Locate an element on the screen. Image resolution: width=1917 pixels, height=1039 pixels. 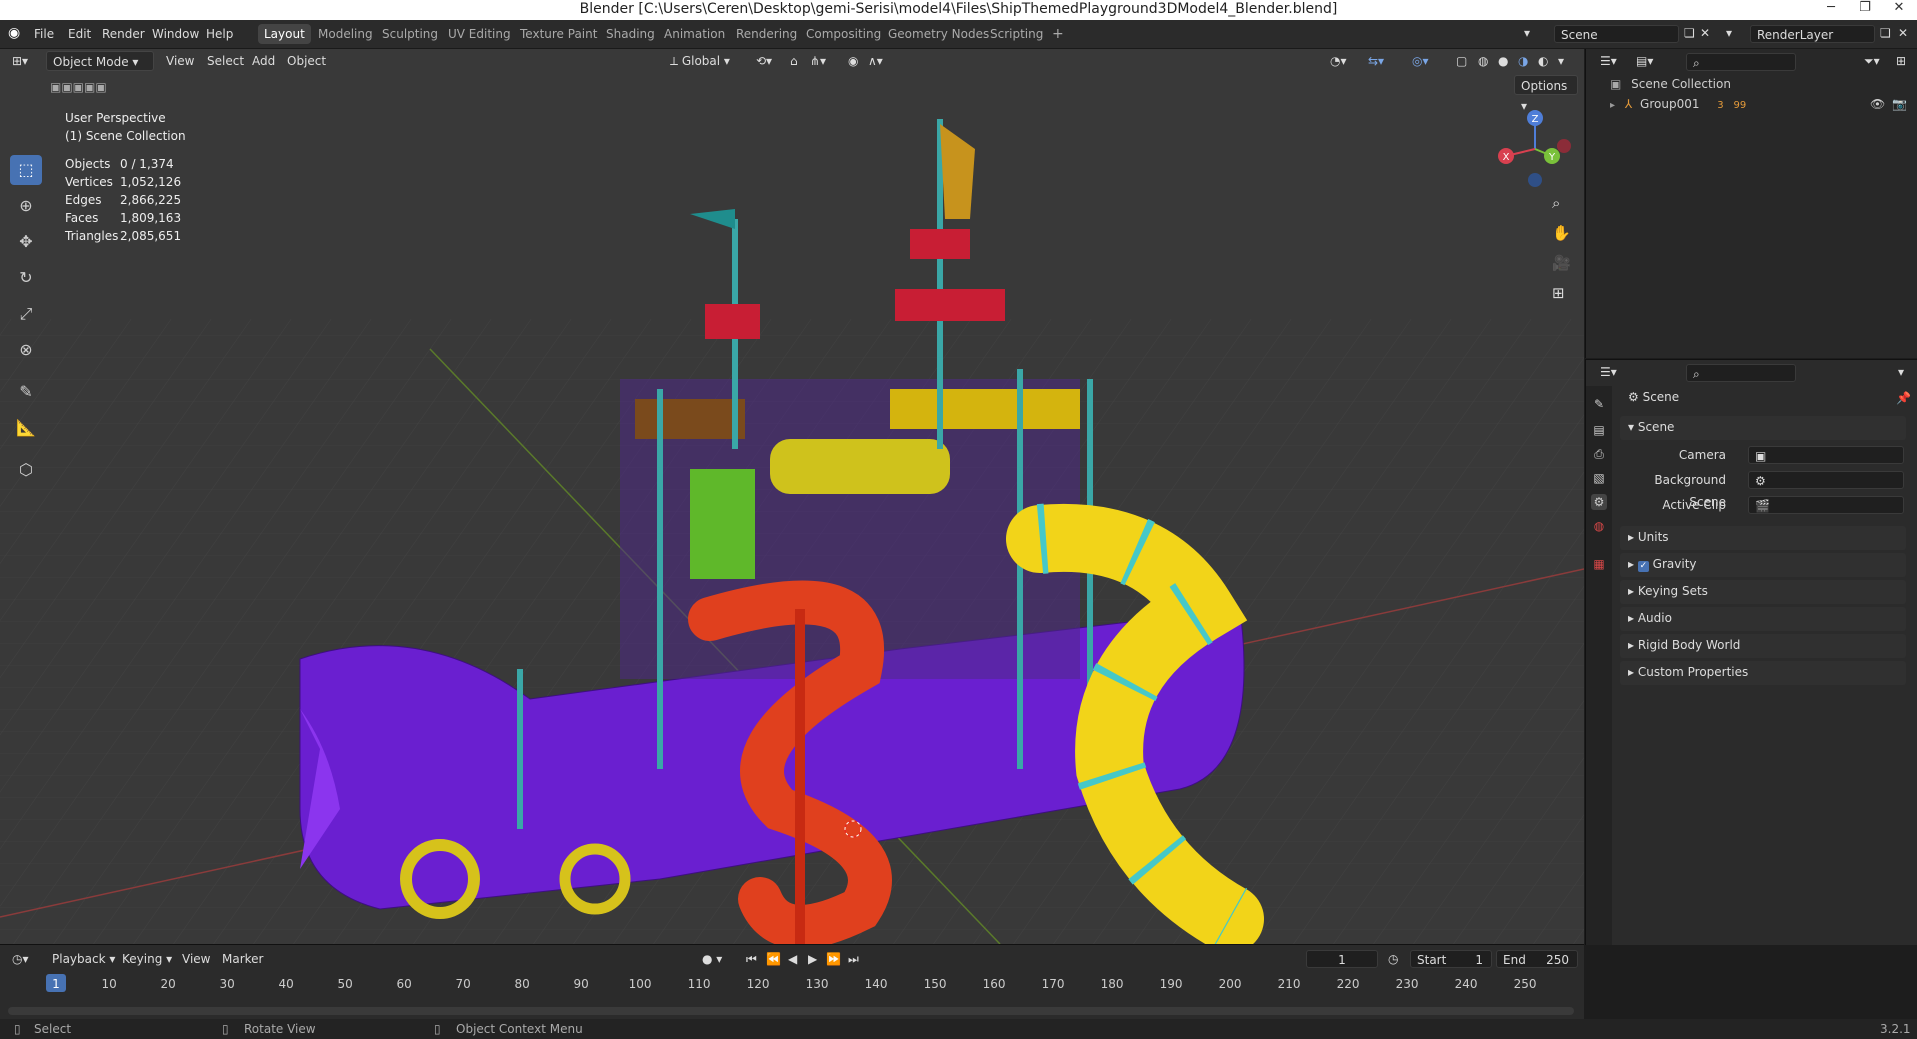
pivot-icon: ⟲▾ is located at coordinates (764, 61).